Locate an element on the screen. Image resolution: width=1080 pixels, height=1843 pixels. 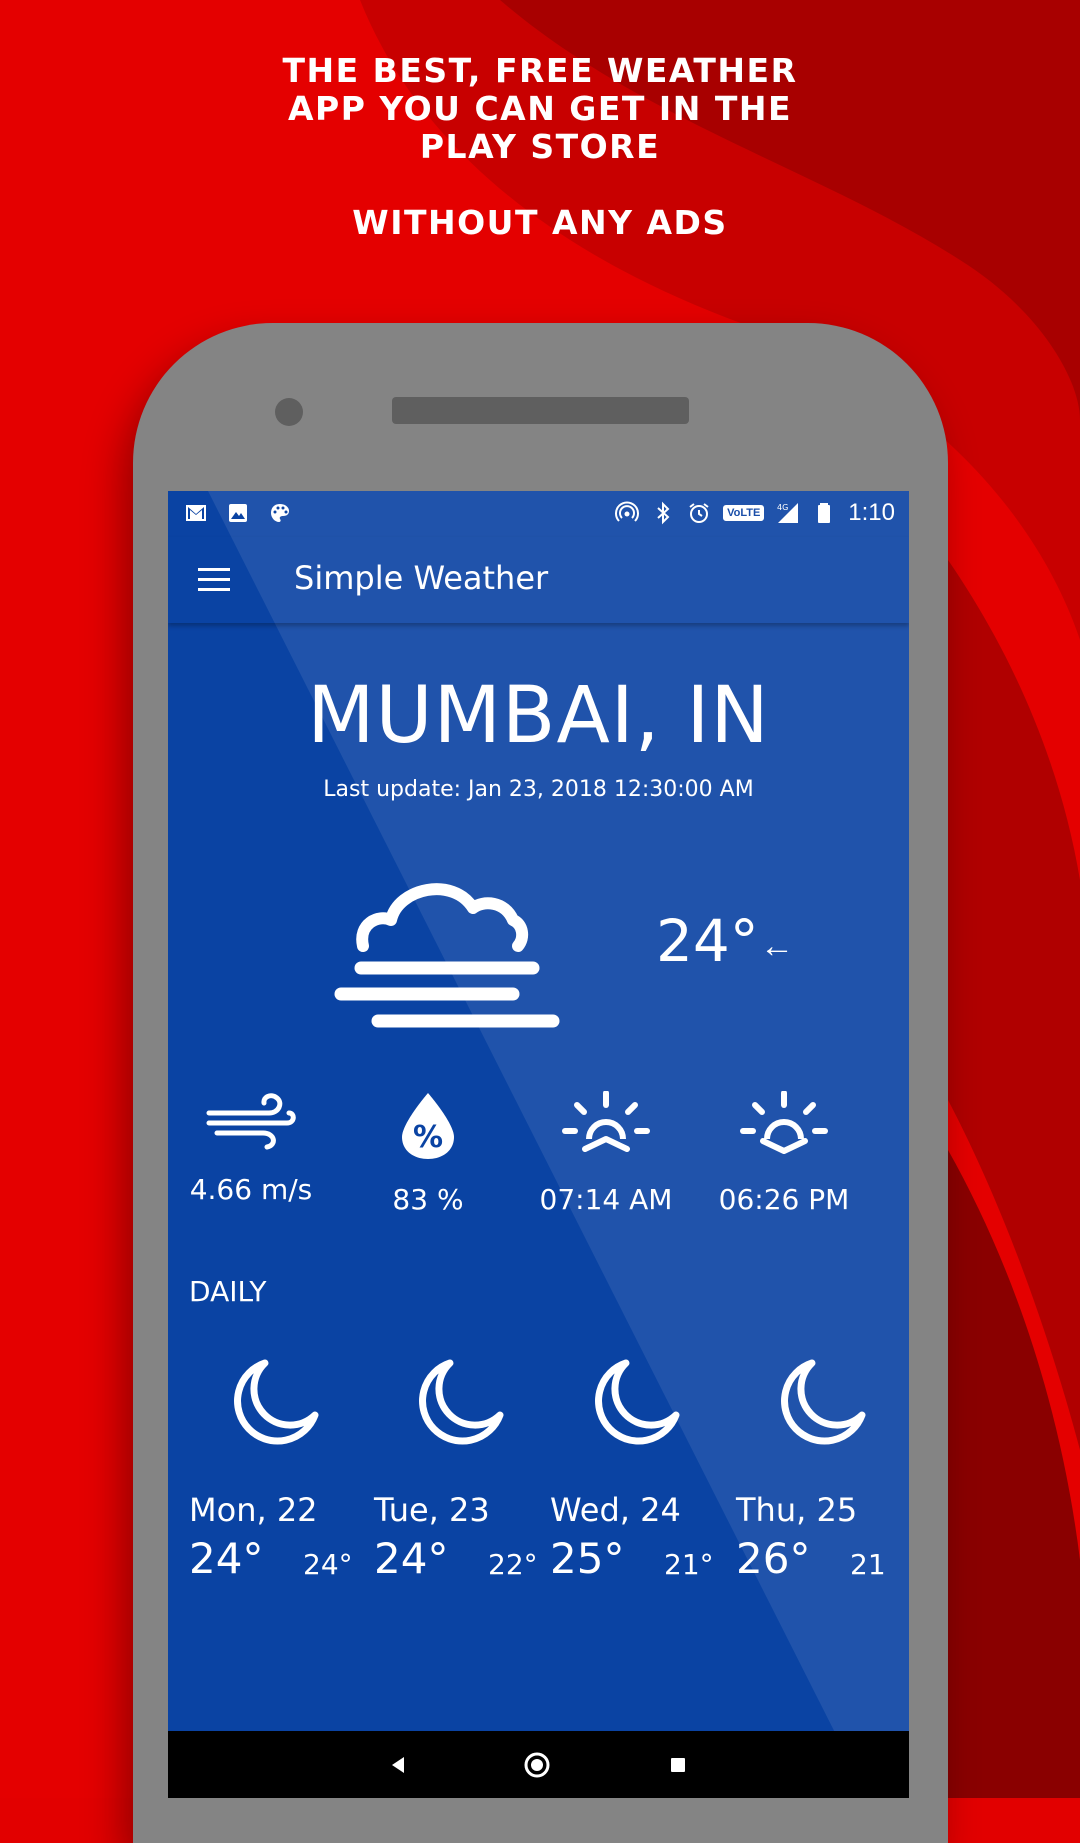
hotspot-icon is located at coordinates (627, 511).